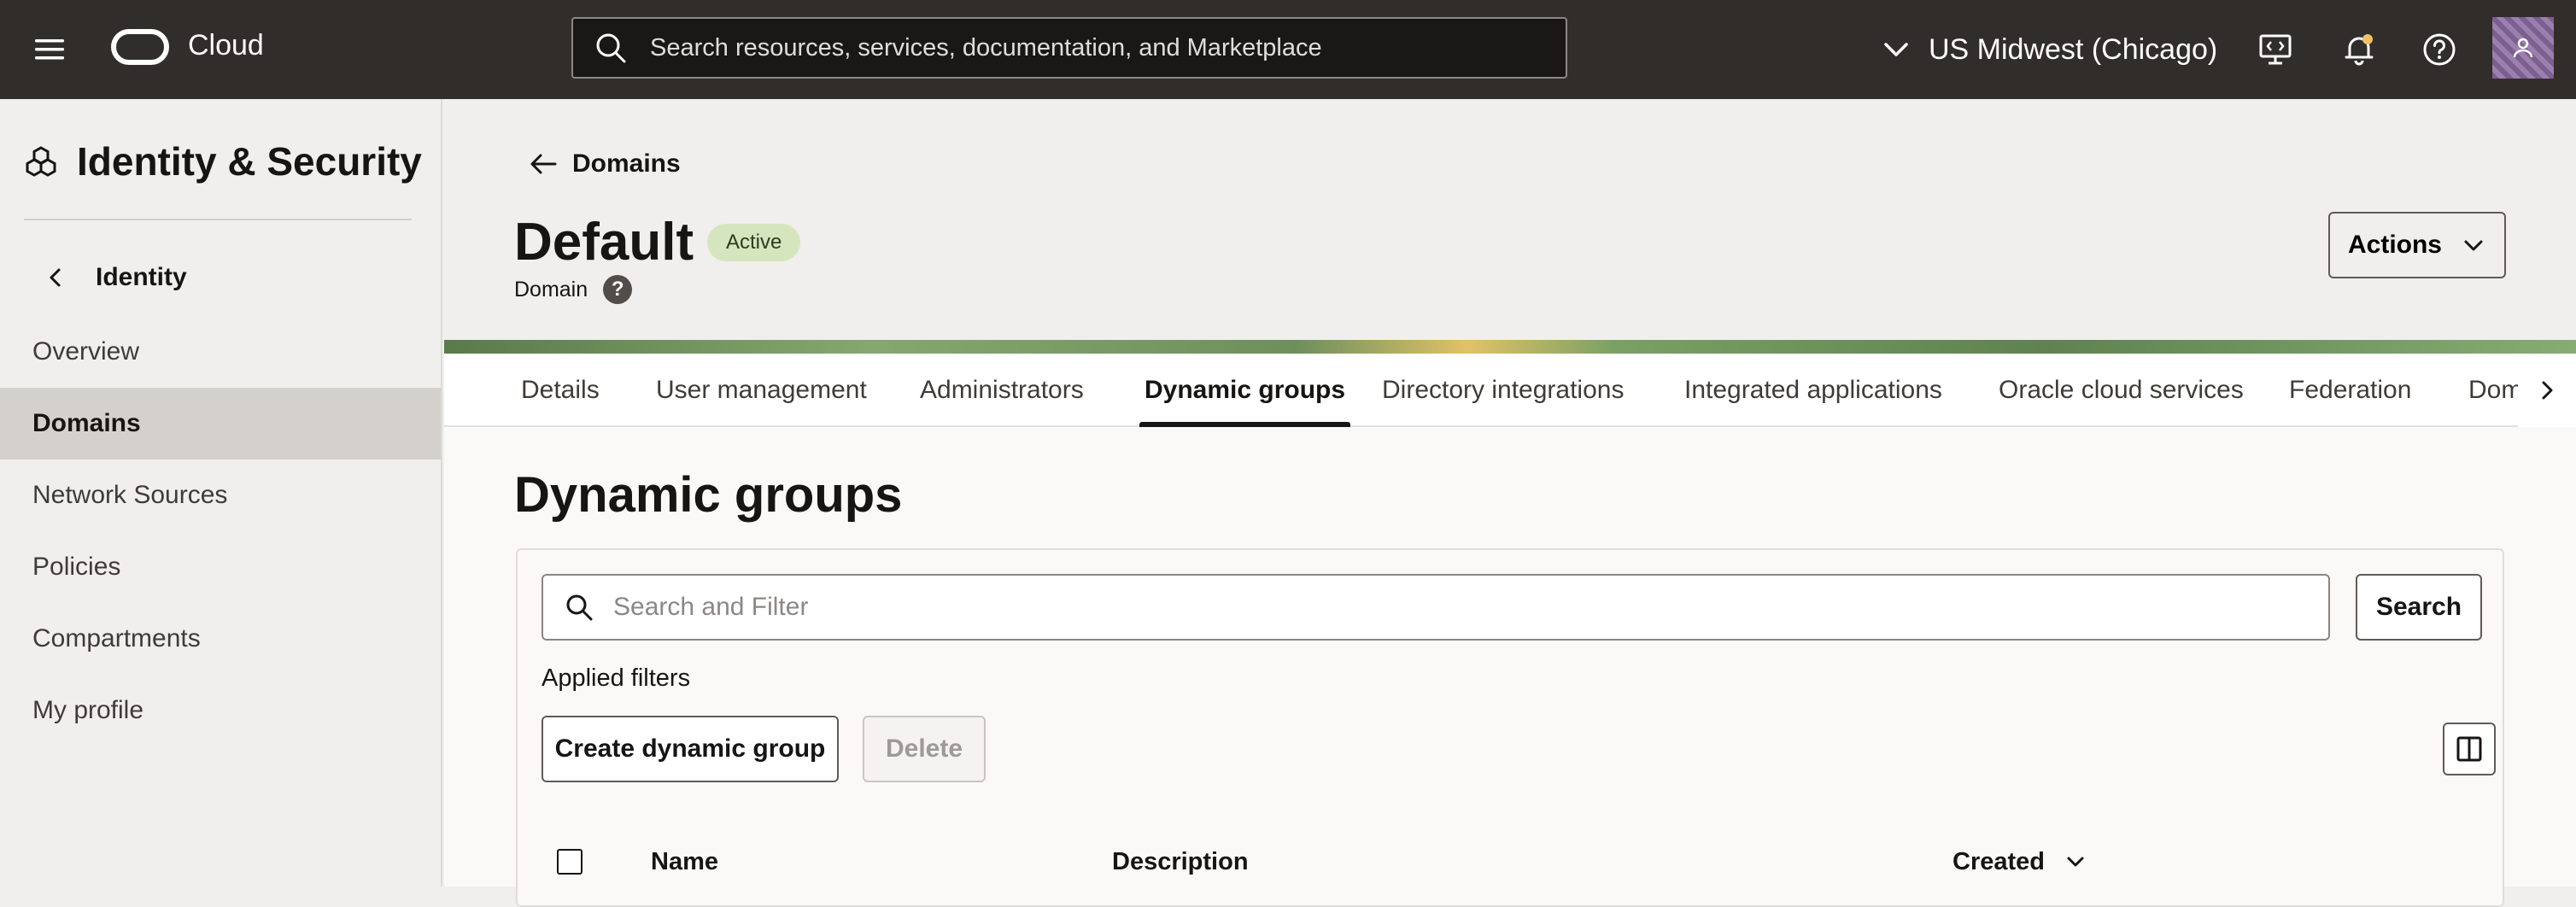 Image resolution: width=2576 pixels, height=907 pixels. Describe the element at coordinates (1002, 390) in the screenshot. I see `tab-administrators: Administrators` at that location.